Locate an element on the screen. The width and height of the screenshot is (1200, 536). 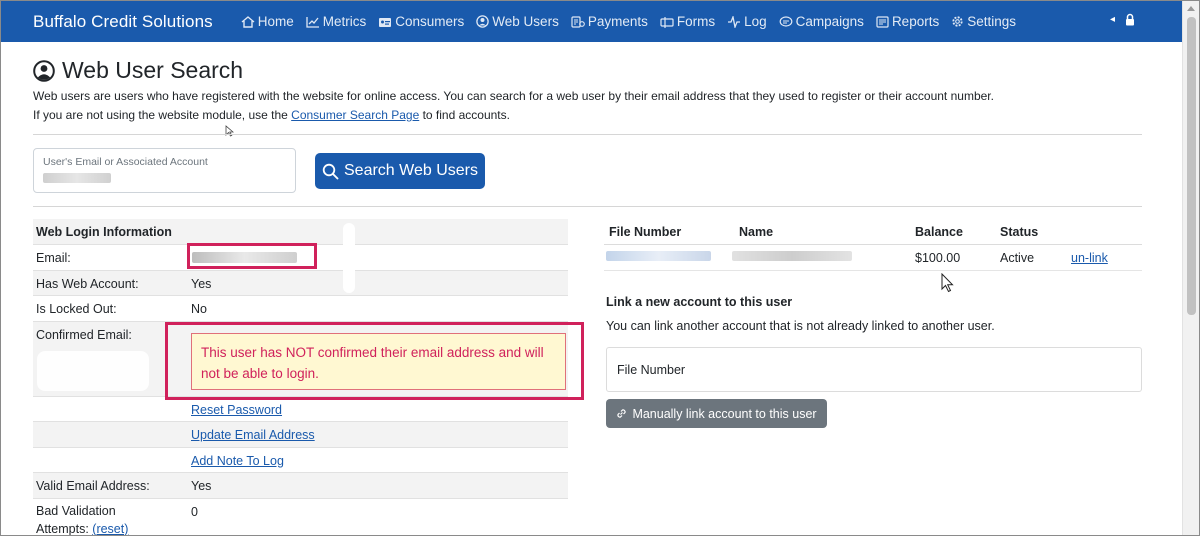
brand-name: Buffalo Credit Solutions is located at coordinates (123, 22).